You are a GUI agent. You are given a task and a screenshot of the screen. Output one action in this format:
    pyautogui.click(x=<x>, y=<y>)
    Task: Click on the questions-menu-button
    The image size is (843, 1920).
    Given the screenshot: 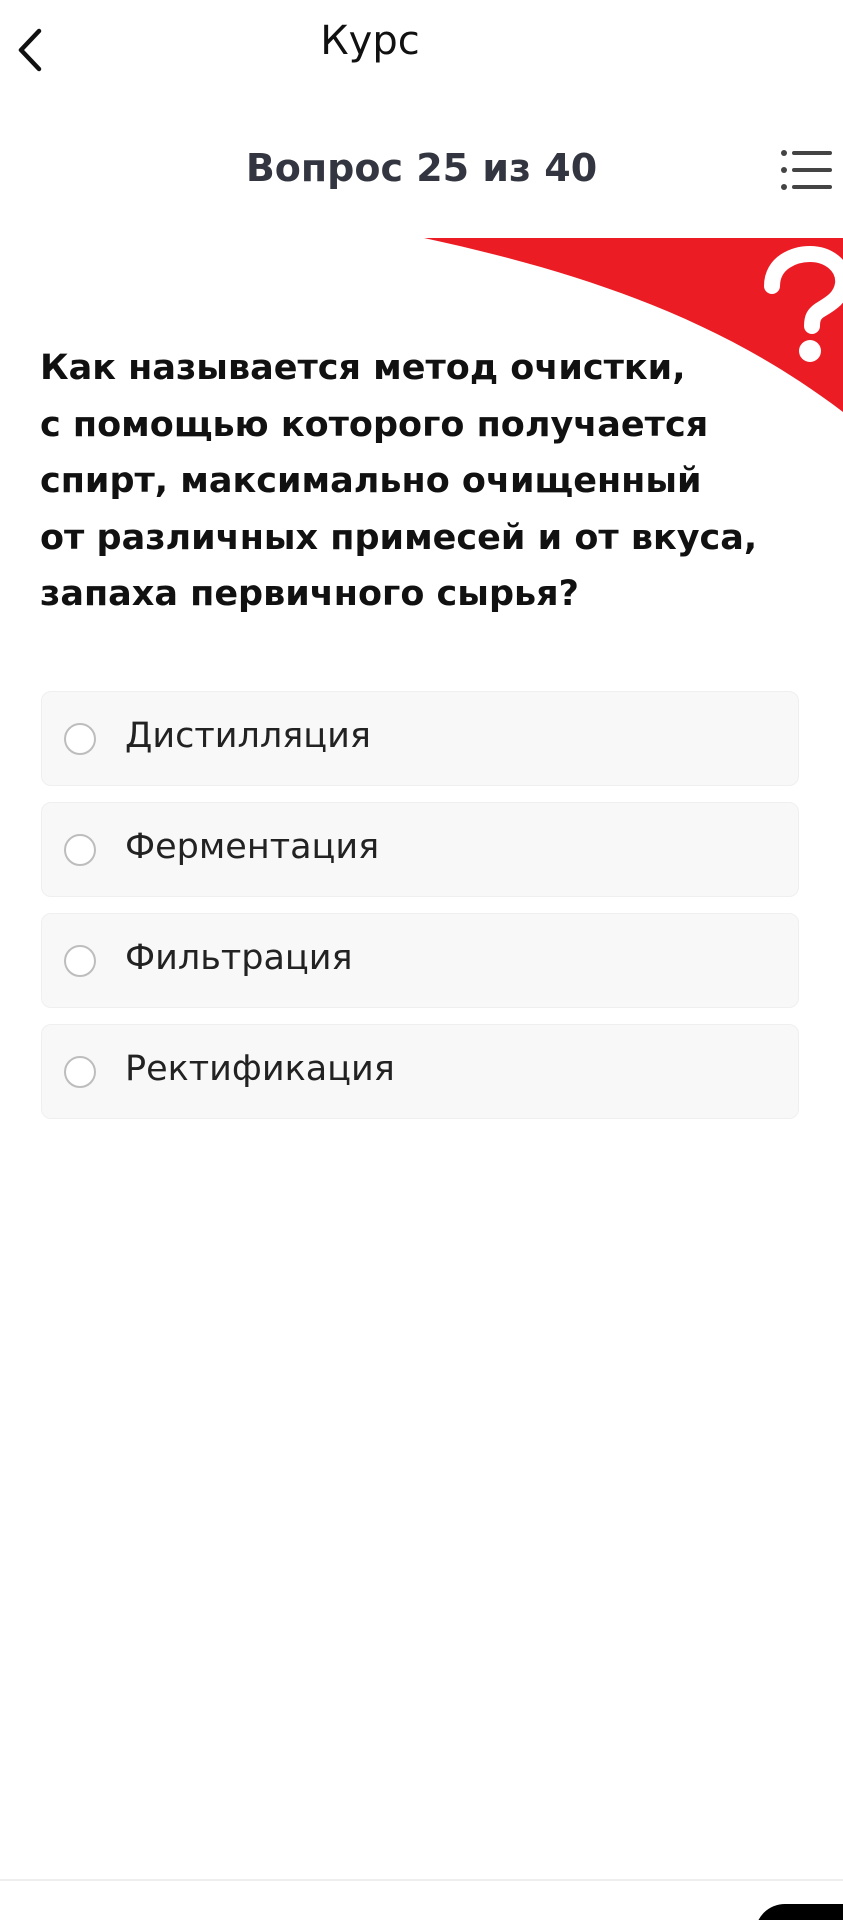 What is the action you would take?
    pyautogui.click(x=807, y=170)
    